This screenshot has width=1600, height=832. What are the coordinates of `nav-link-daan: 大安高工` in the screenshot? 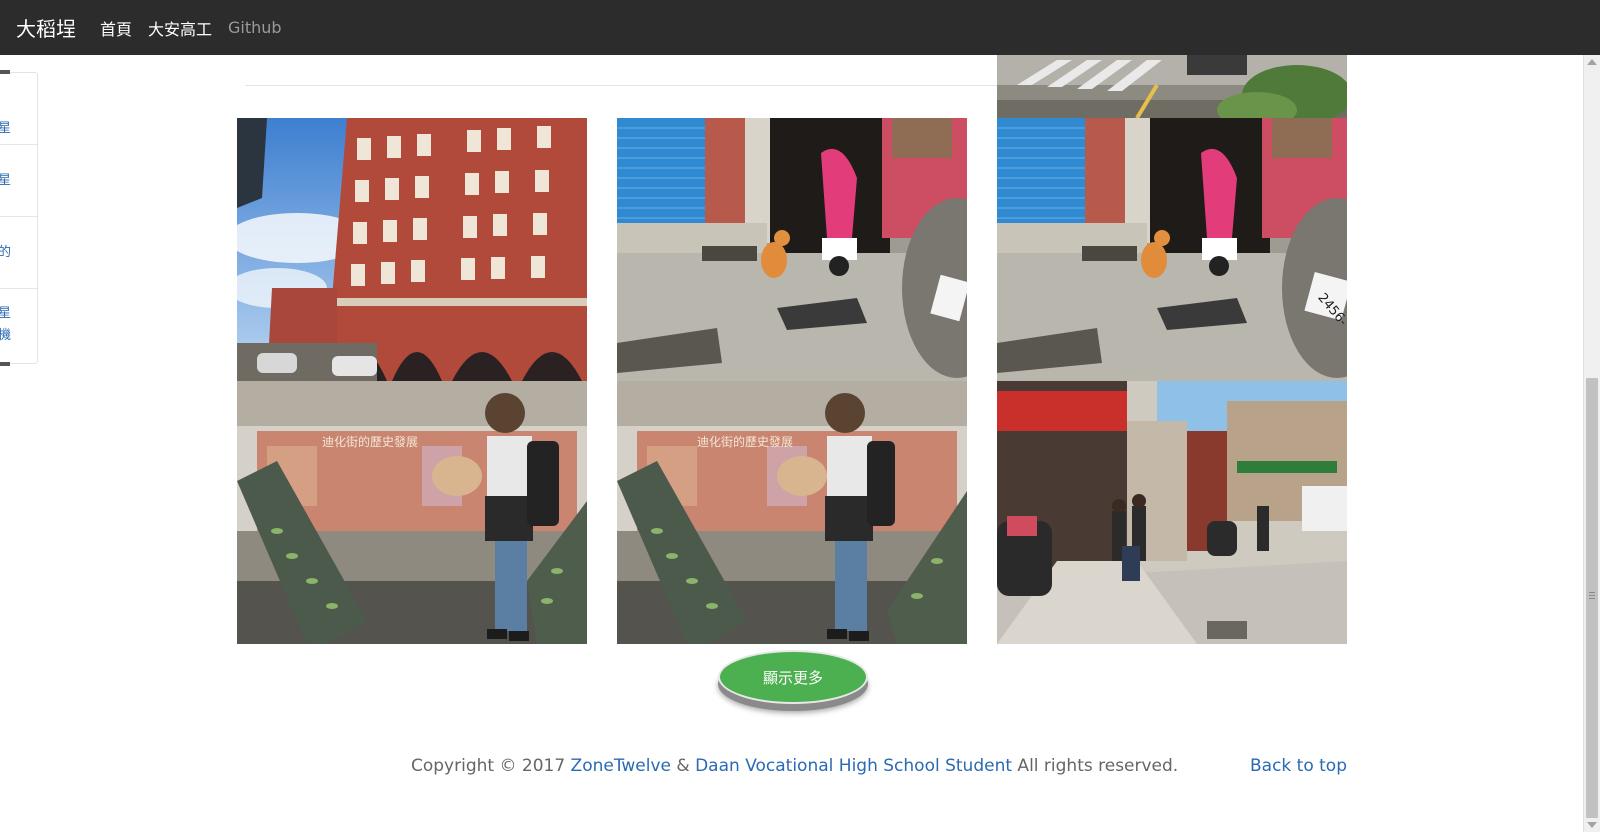 It's located at (180, 28).